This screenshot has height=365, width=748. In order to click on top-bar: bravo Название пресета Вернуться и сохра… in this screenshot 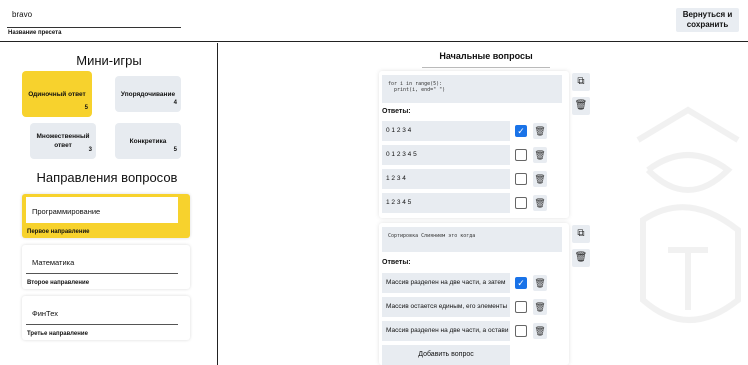, I will do `click(374, 21)`.